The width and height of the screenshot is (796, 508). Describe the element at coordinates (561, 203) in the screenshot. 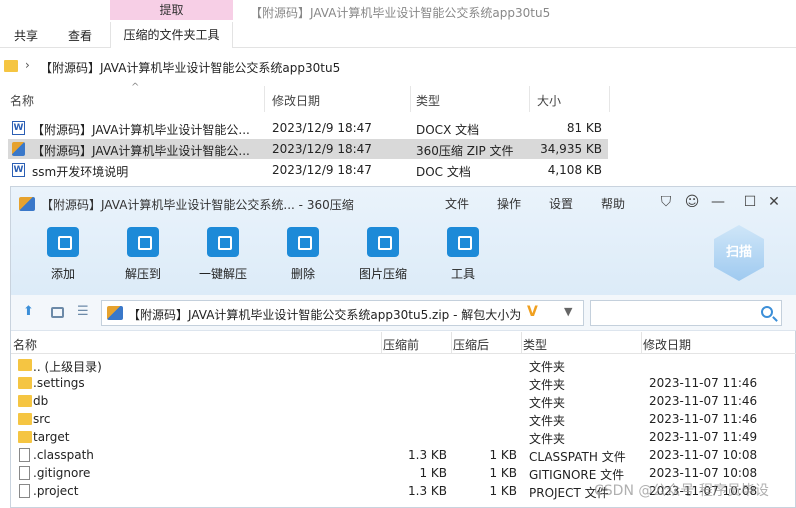

I see `menu-settings: 设置` at that location.